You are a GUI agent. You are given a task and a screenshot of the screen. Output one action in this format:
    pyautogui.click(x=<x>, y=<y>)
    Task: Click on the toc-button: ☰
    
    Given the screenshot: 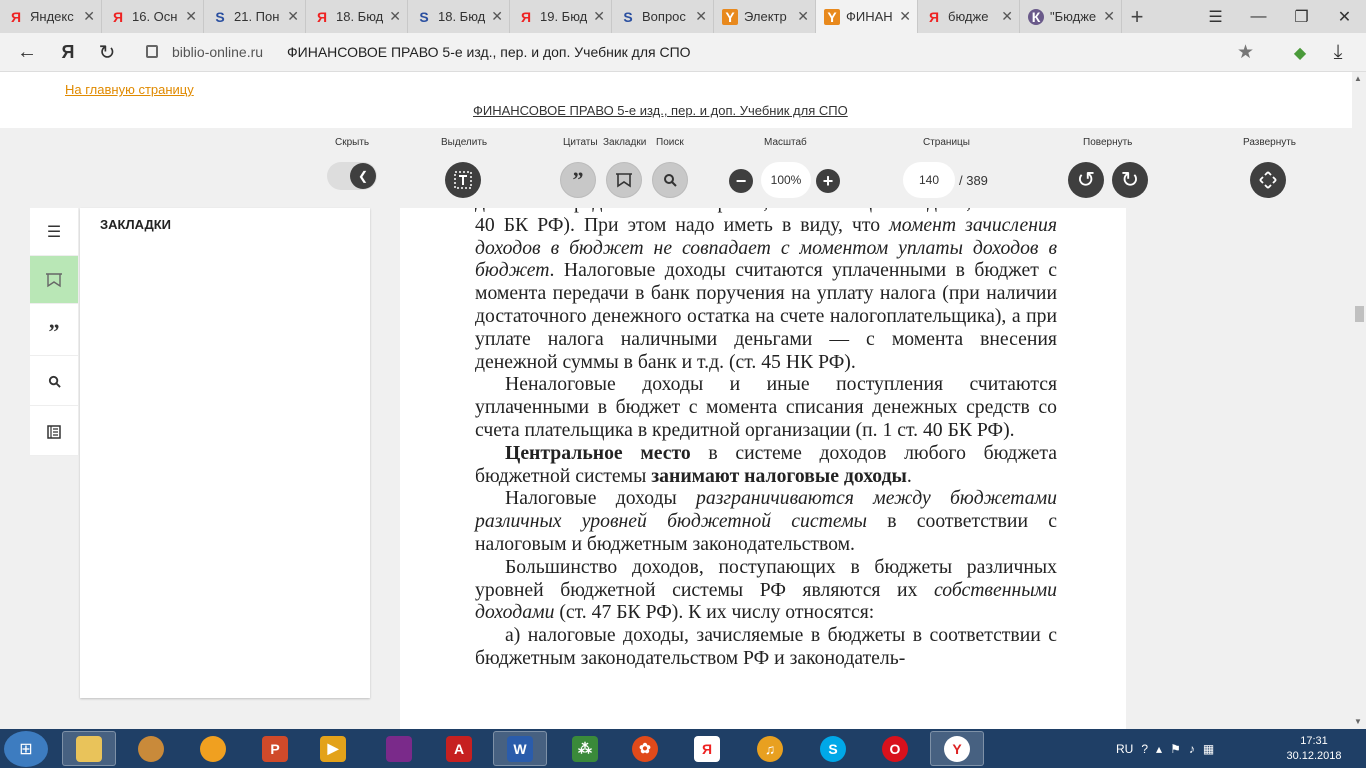 What is the action you would take?
    pyautogui.click(x=54, y=232)
    